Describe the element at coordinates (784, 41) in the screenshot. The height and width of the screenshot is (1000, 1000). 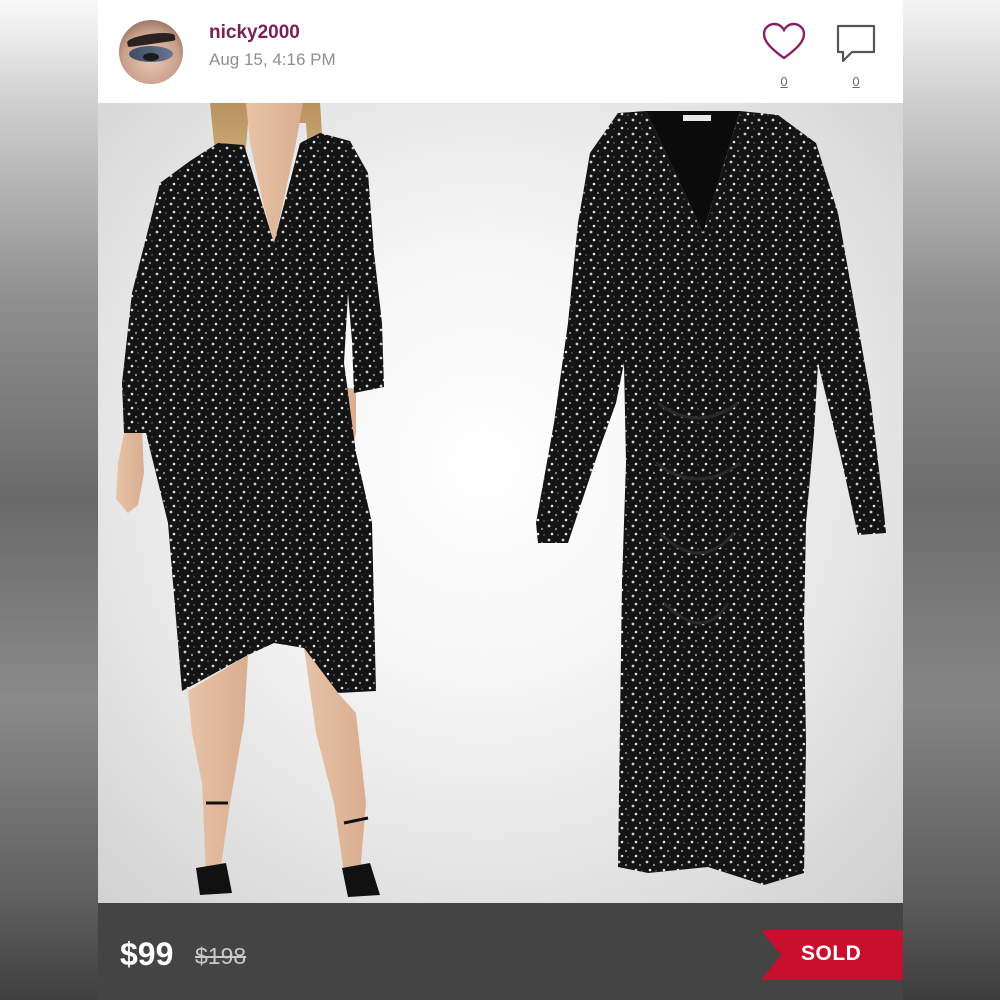
I see `heart-icon` at that location.